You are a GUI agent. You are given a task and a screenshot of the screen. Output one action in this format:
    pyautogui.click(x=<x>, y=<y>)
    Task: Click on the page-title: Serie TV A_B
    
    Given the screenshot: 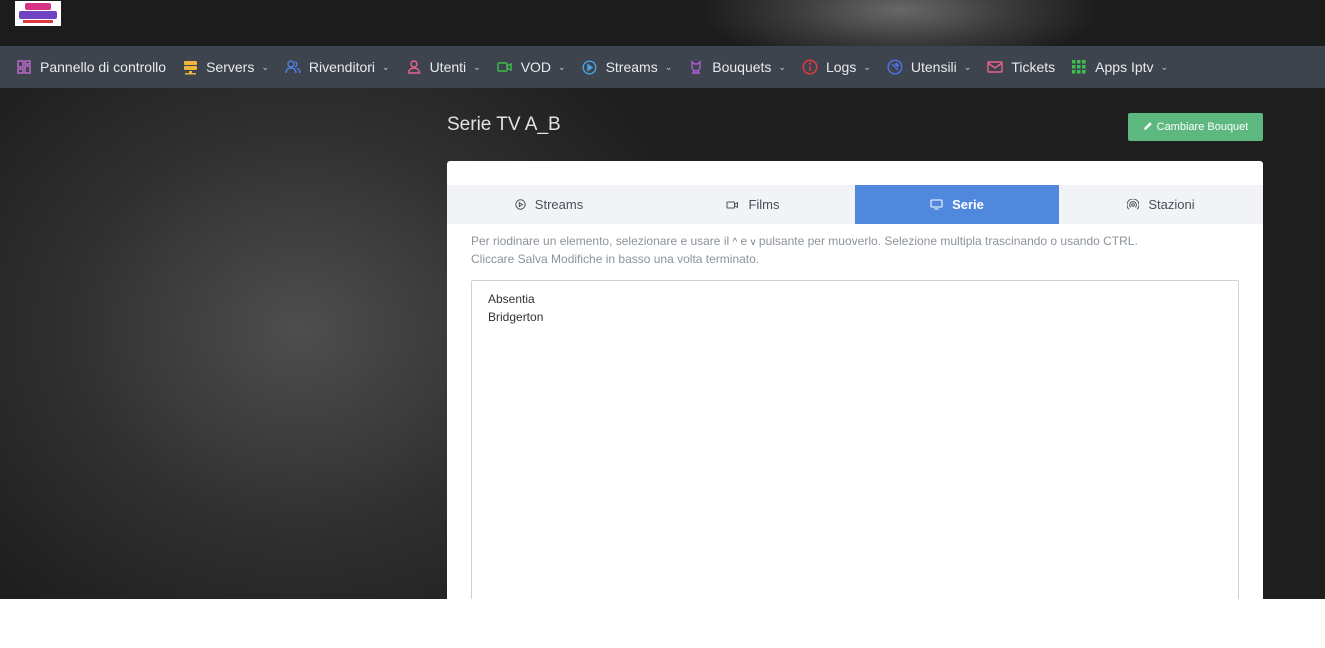 What is the action you would take?
    pyautogui.click(x=504, y=124)
    